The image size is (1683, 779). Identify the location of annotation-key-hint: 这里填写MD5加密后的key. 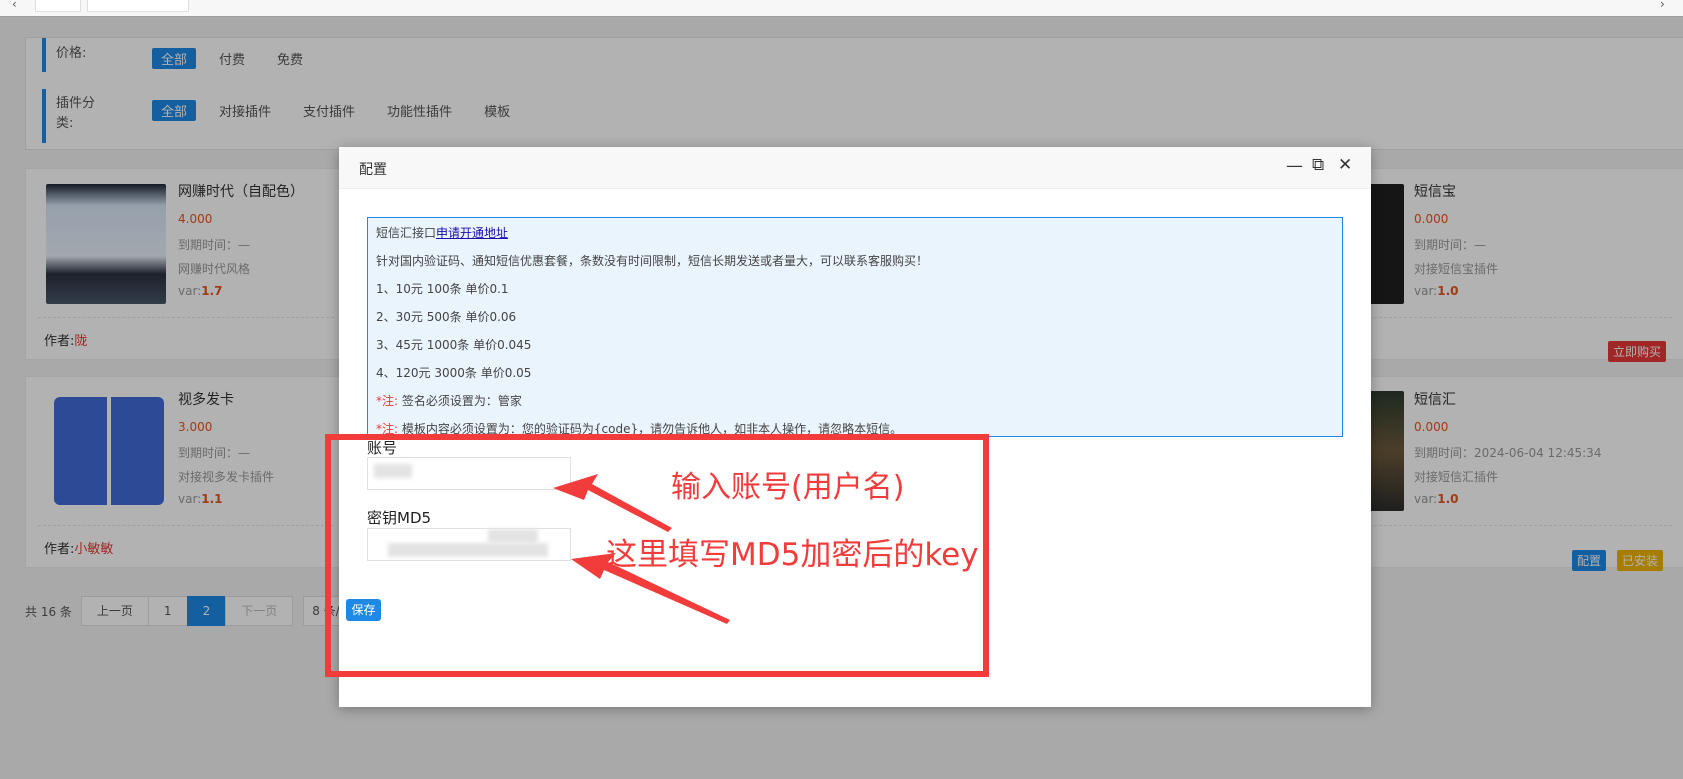
(792, 555).